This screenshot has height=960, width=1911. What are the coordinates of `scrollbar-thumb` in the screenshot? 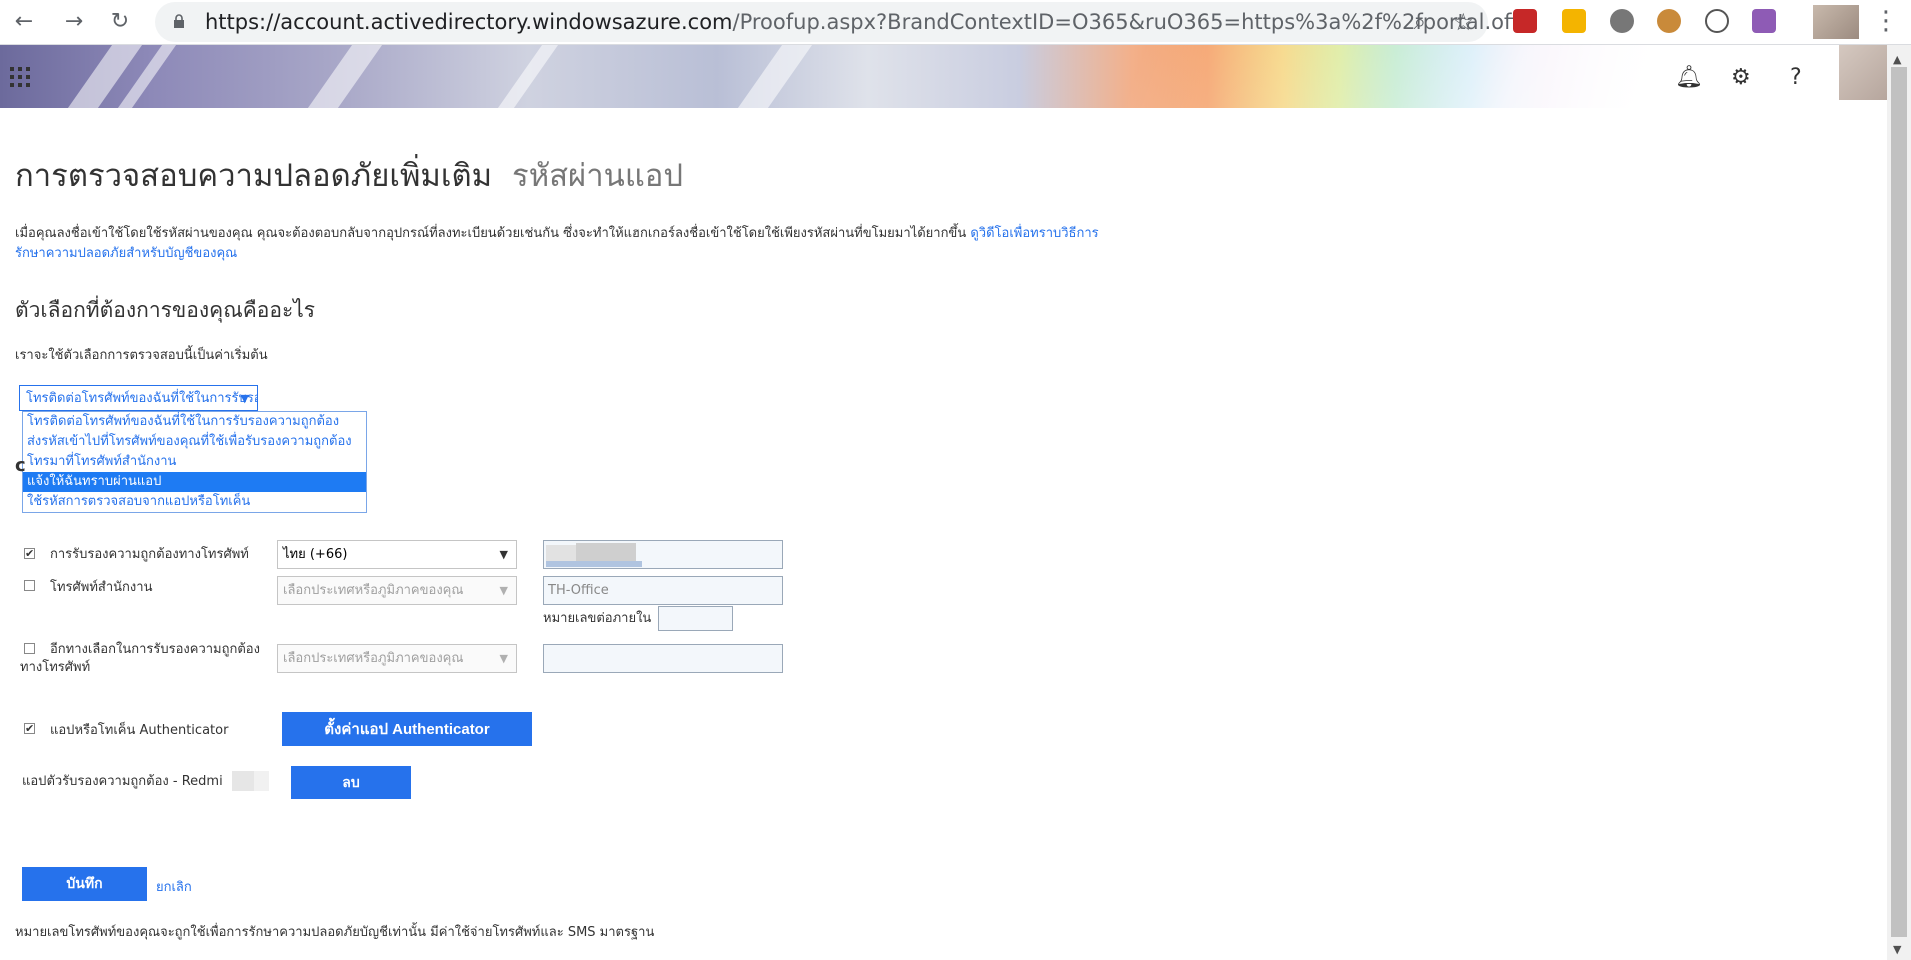 It's located at (1899, 502).